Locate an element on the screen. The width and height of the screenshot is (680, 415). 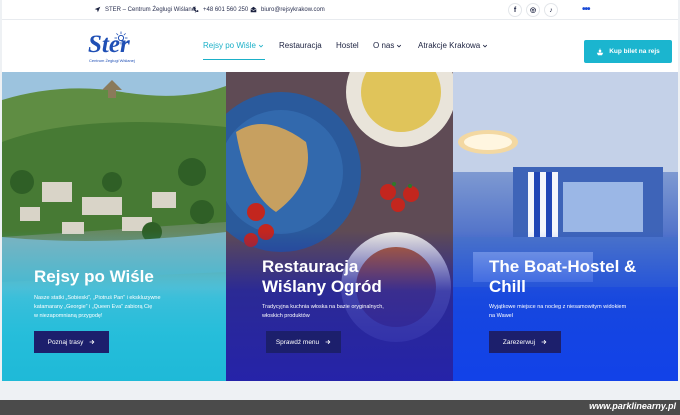
logo-wordmark: Ster is located at coordinates (109, 44).